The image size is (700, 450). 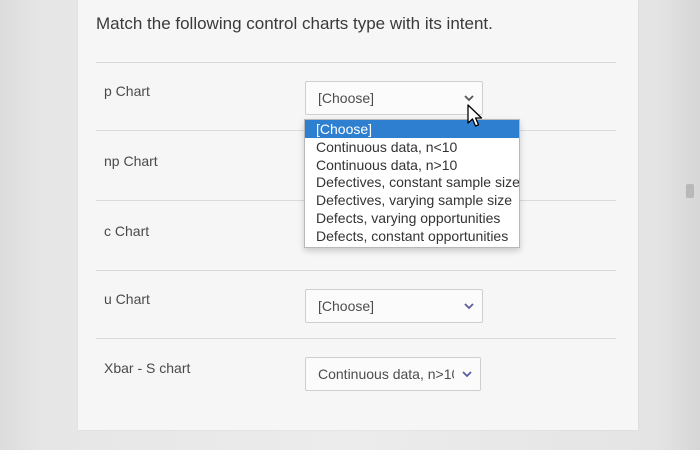 I want to click on row-label-np-chart: np Chart, so click(x=131, y=161).